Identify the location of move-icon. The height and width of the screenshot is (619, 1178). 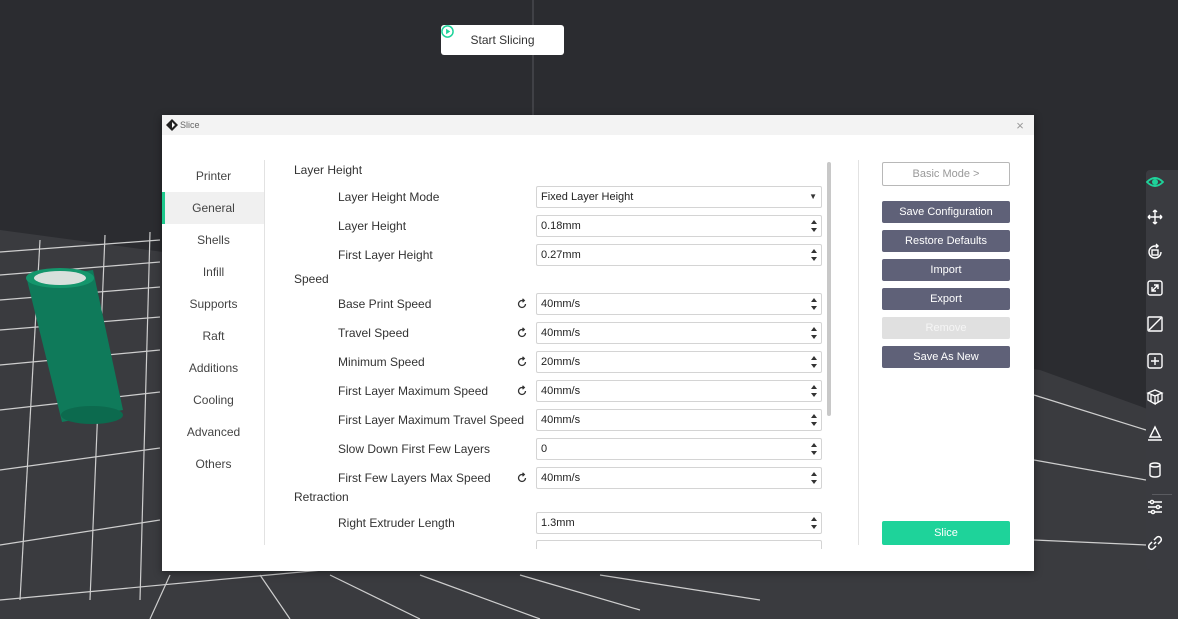
(1162, 222).